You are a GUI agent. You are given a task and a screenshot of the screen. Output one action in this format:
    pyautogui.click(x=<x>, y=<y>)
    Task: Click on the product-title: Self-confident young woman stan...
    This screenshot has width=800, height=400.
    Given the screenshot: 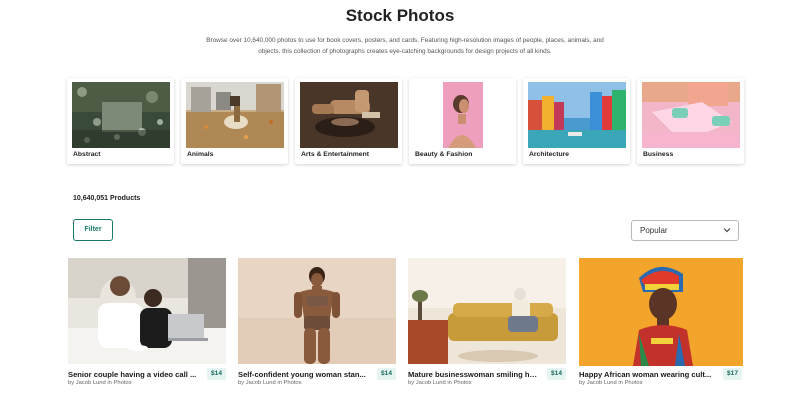 What is the action you would take?
    pyautogui.click(x=303, y=374)
    